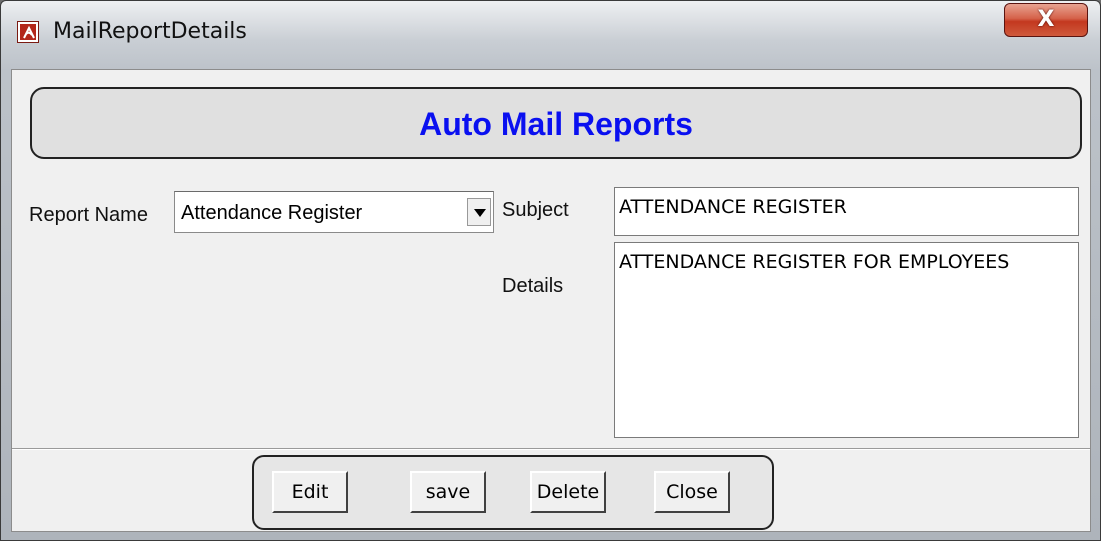  I want to click on report-name-label: Report Name, so click(88, 215).